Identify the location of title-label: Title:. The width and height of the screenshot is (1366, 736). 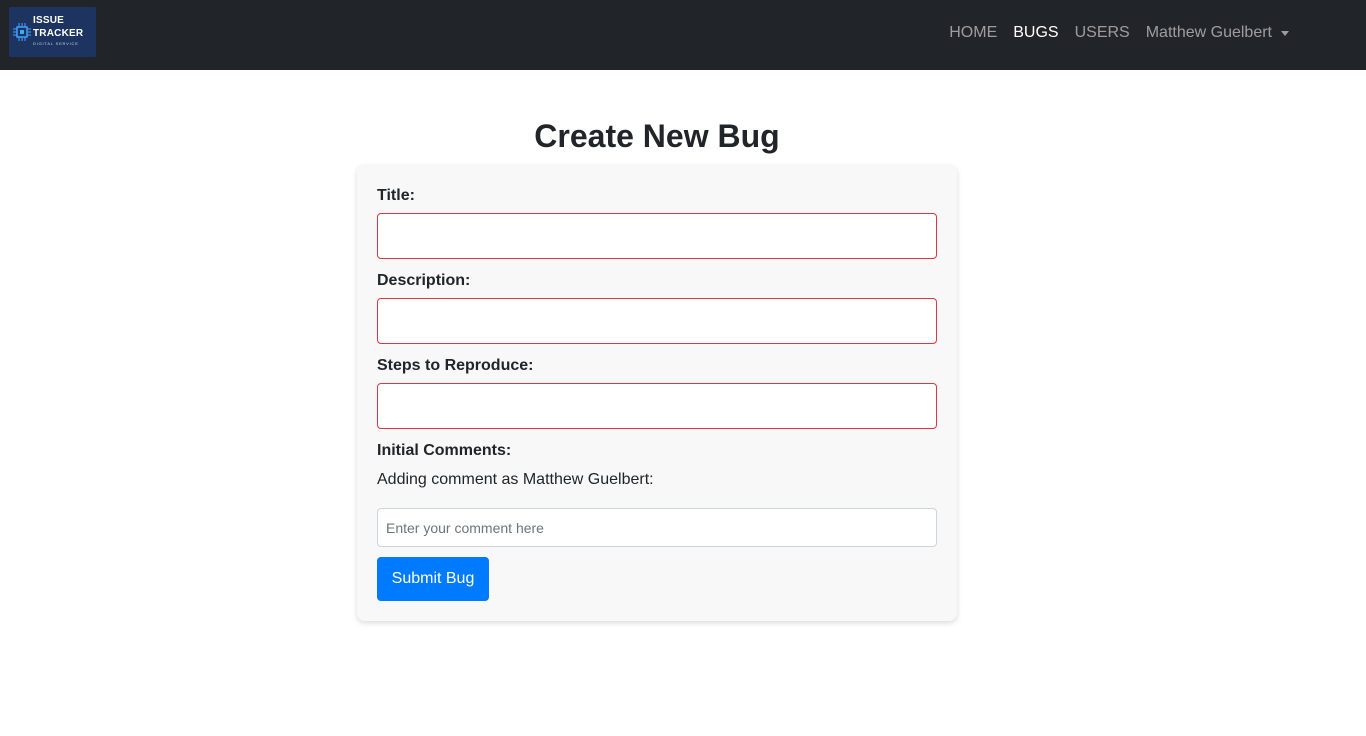
(396, 195).